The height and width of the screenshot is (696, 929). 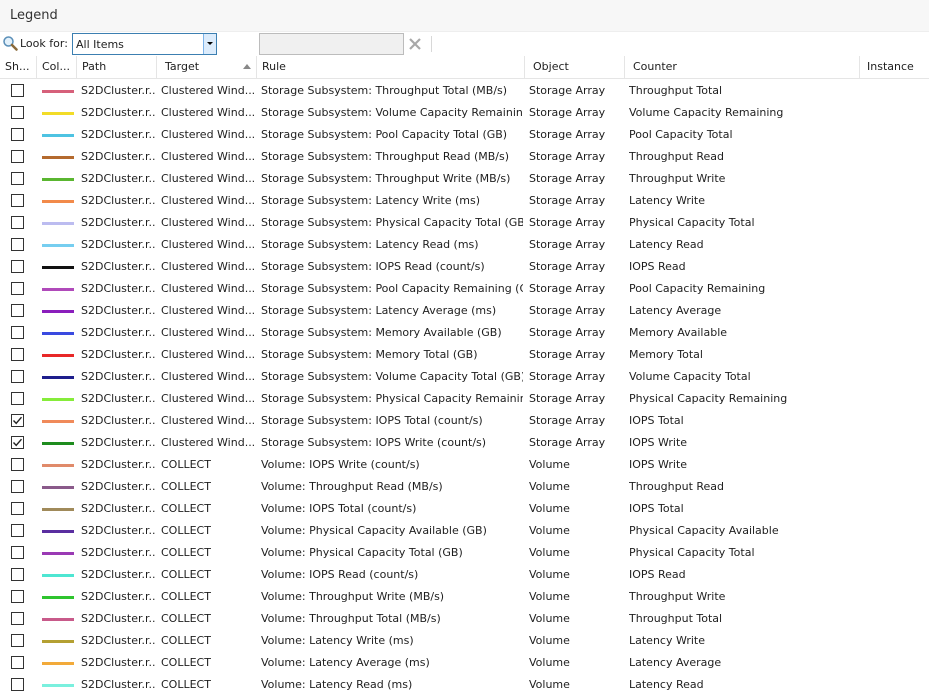 What do you see at coordinates (209, 44) in the screenshot?
I see `chevron-down-icon` at bounding box center [209, 44].